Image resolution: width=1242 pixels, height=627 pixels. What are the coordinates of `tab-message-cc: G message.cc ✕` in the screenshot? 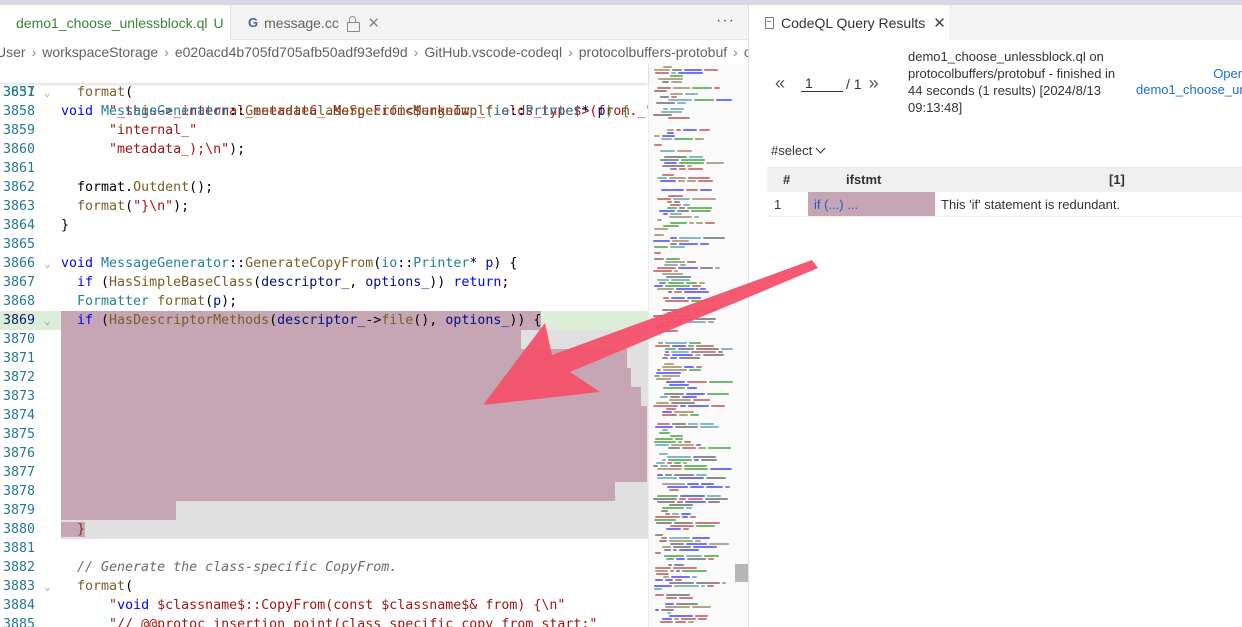 It's located at (306, 22).